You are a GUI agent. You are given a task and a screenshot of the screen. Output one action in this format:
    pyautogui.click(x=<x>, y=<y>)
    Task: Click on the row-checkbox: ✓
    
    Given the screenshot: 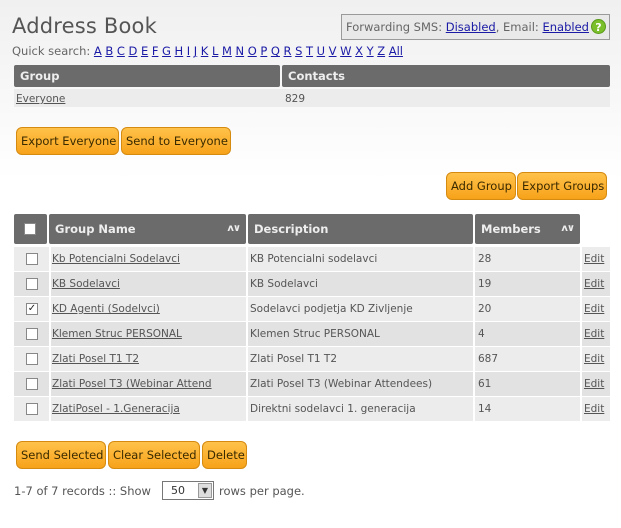 What is the action you would take?
    pyautogui.click(x=32, y=309)
    